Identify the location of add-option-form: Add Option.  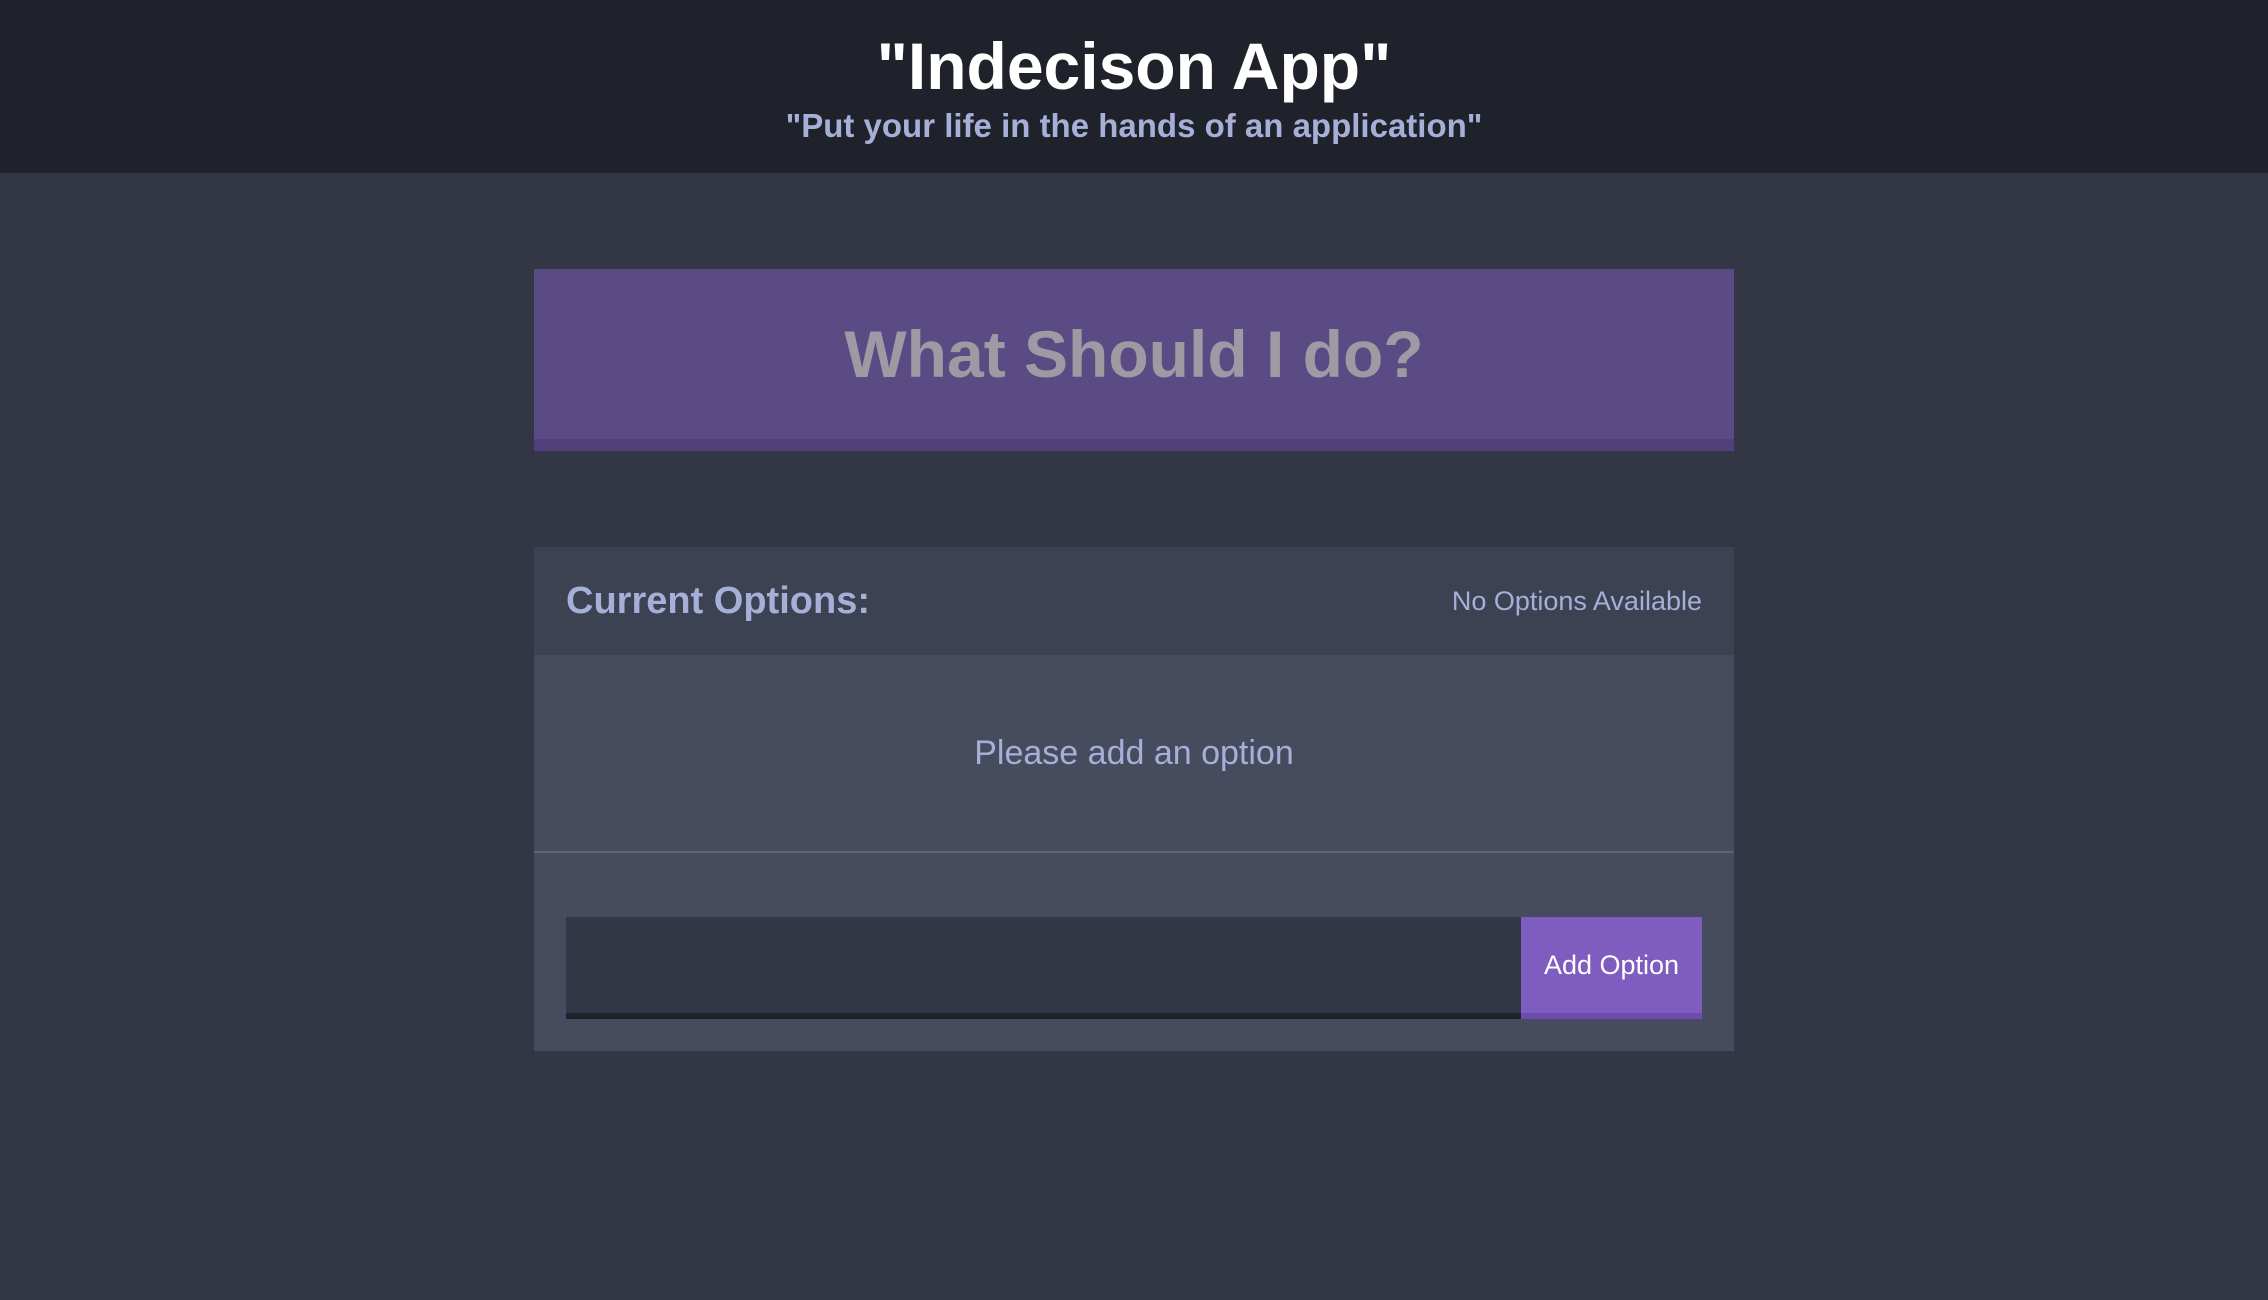
(1134, 952).